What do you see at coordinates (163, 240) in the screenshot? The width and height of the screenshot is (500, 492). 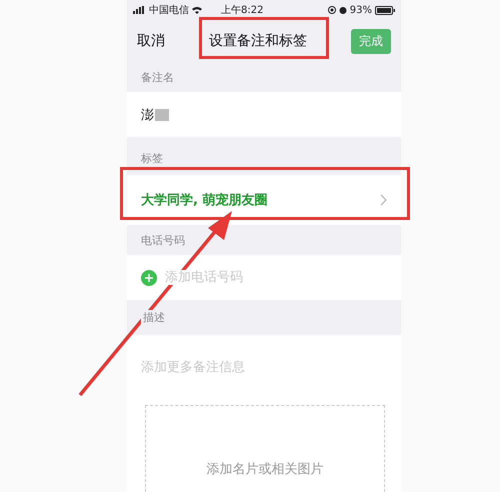 I see `section-label: 电话号码` at bounding box center [163, 240].